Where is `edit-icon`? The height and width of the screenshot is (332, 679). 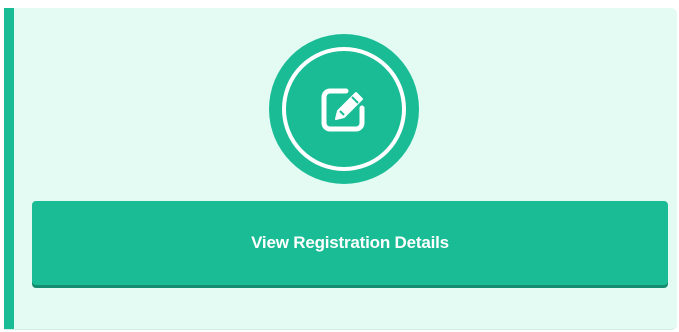 edit-icon is located at coordinates (343, 110).